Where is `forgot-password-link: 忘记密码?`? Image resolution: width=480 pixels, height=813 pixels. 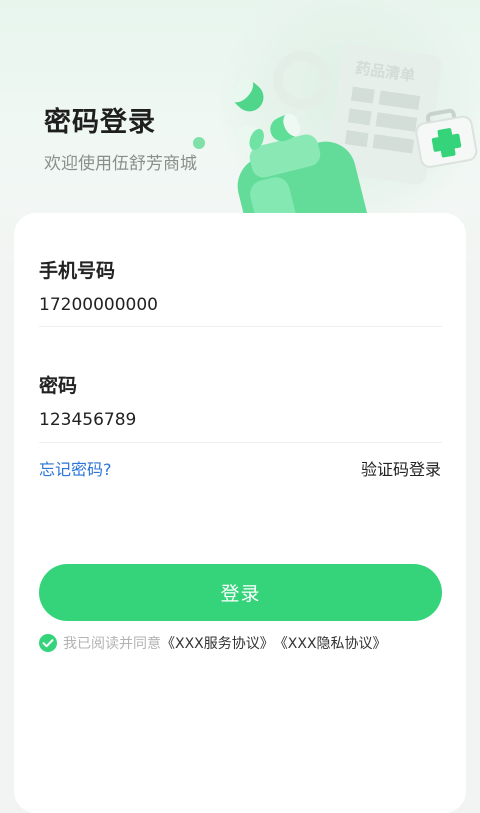
forgot-password-link: 忘记密码? is located at coordinates (75, 468).